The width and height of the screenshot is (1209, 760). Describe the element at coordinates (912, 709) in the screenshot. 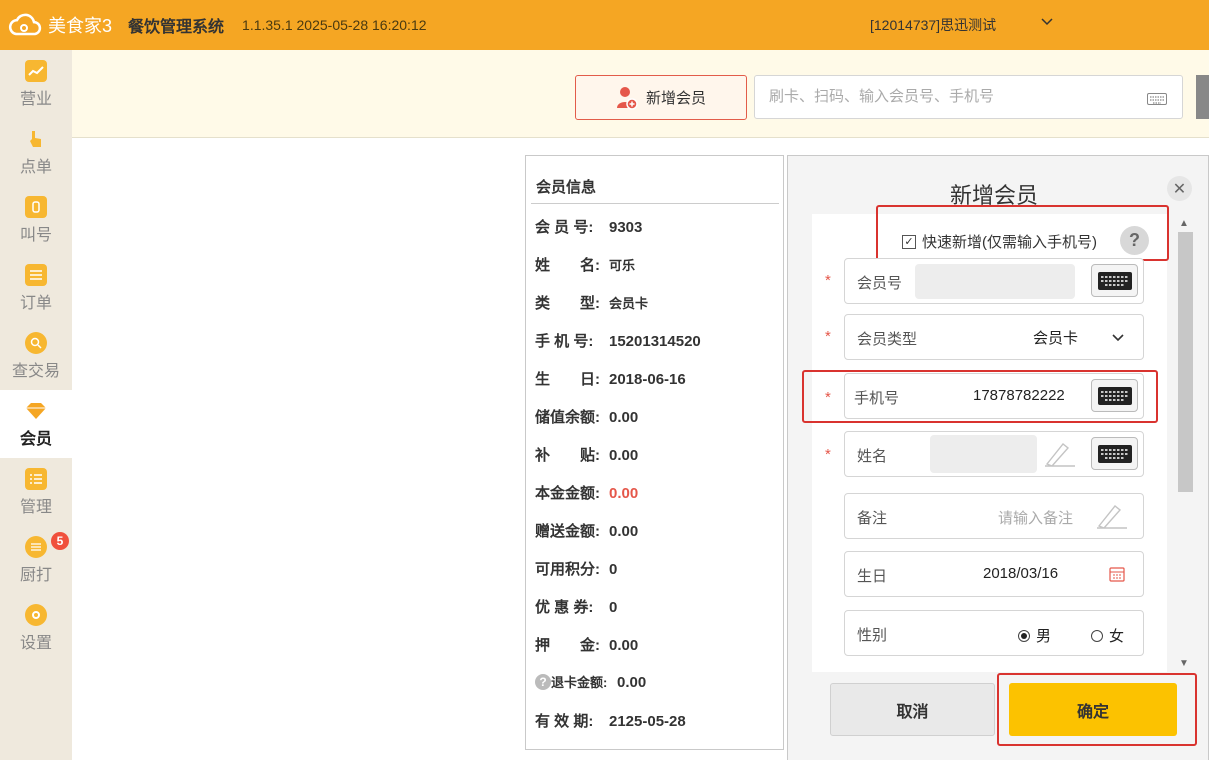

I see `cancel-button: 取消` at that location.